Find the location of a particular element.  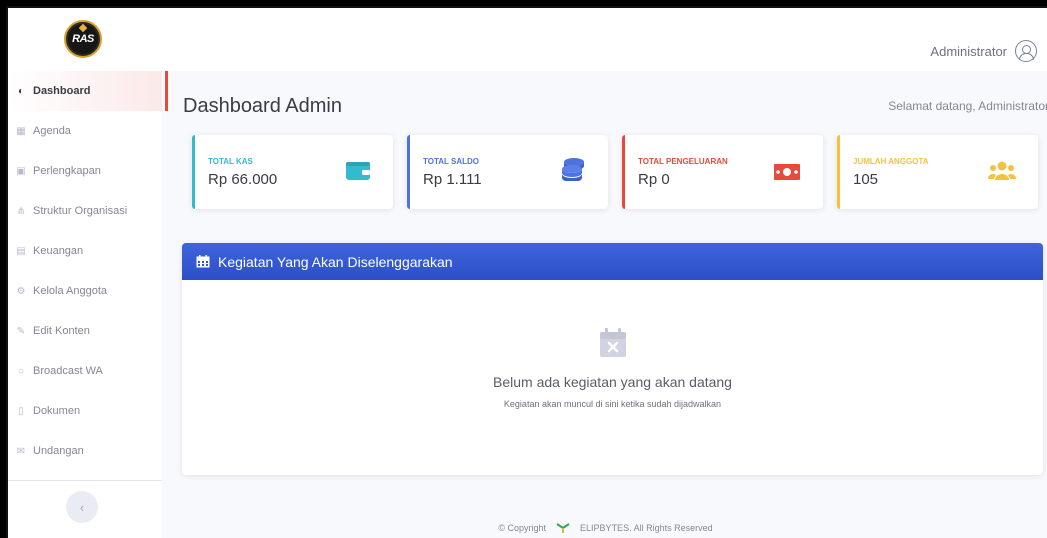

users-cog-icon: ⚙ is located at coordinates (21, 291).